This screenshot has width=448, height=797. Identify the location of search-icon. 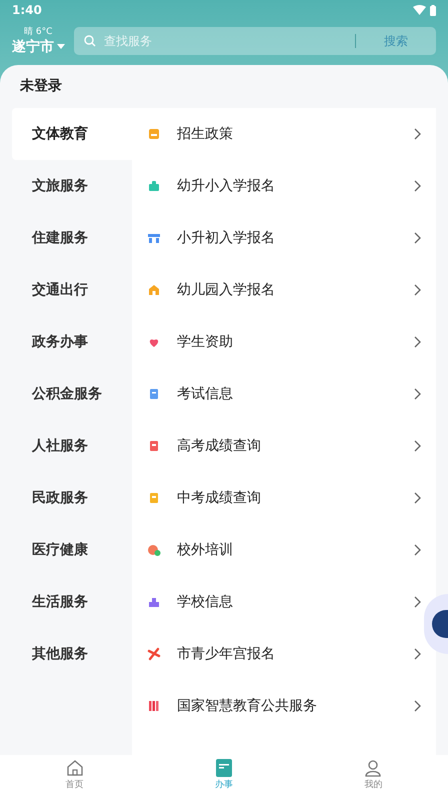
(90, 41).